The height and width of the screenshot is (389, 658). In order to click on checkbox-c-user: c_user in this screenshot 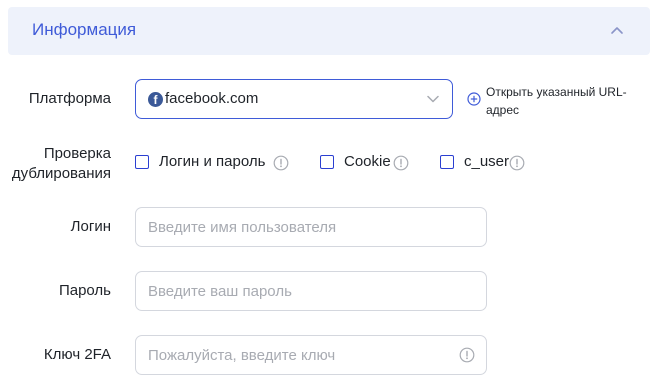, I will do `click(485, 163)`.